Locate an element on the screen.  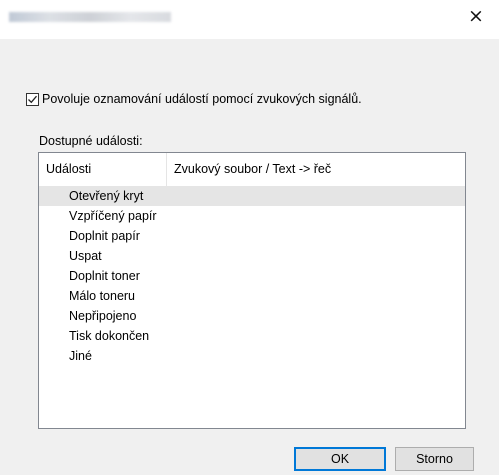
list-item: Vzpříčený papír is located at coordinates (252, 216).